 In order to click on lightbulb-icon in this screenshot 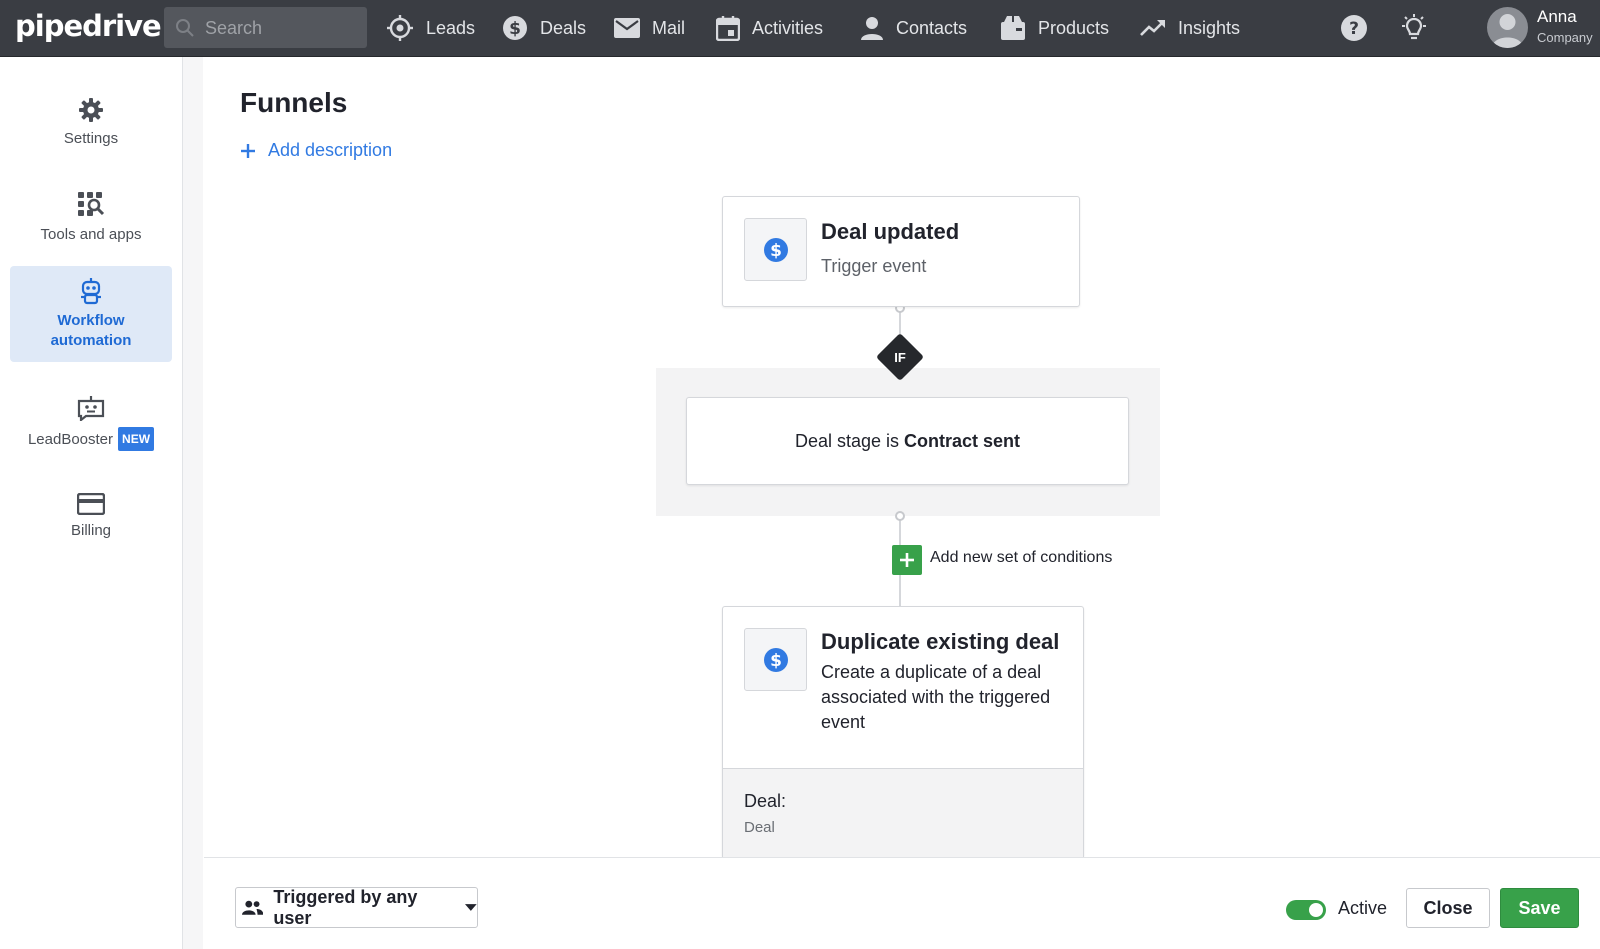, I will do `click(1414, 29)`.